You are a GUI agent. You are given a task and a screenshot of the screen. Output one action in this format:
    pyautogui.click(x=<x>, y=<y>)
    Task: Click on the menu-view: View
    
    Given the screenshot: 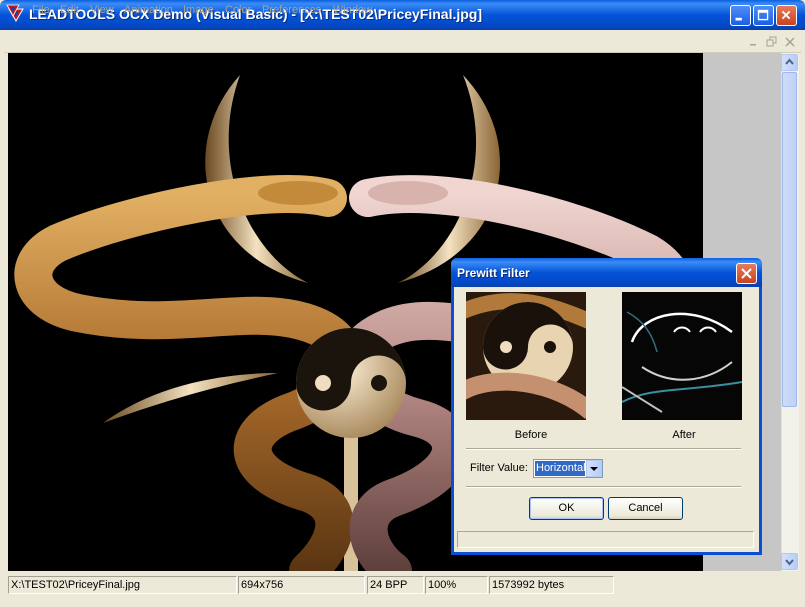 What is the action you would take?
    pyautogui.click(x=102, y=10)
    